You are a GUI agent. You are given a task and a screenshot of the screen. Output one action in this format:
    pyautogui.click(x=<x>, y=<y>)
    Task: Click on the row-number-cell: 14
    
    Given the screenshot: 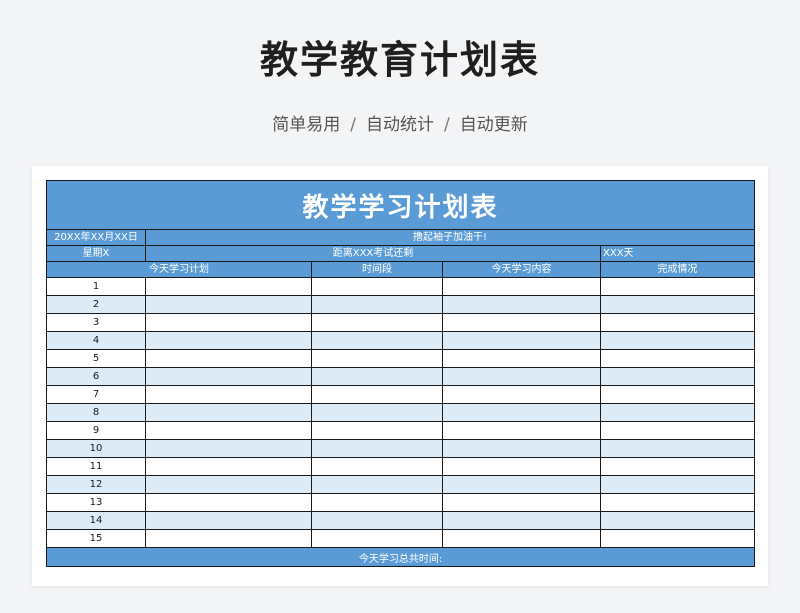 What is the action you would take?
    pyautogui.click(x=96, y=520)
    